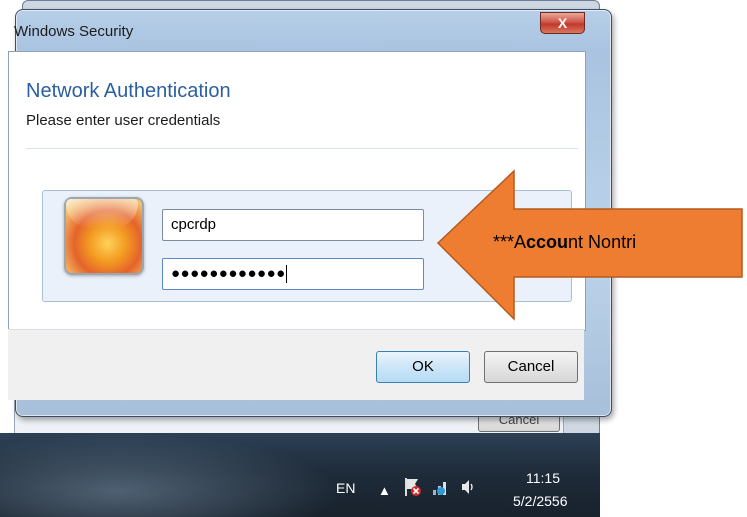 This screenshot has width=747, height=517. I want to click on annotation-bold: ccou, so click(547, 242).